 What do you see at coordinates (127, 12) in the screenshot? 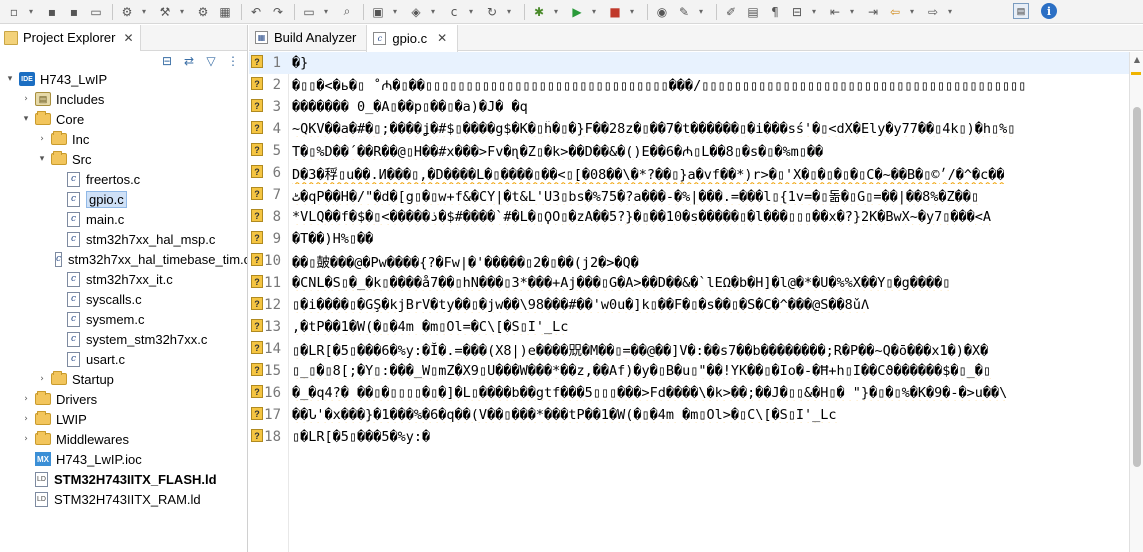
I see `build-settings-icon: ⚙` at bounding box center [127, 12].